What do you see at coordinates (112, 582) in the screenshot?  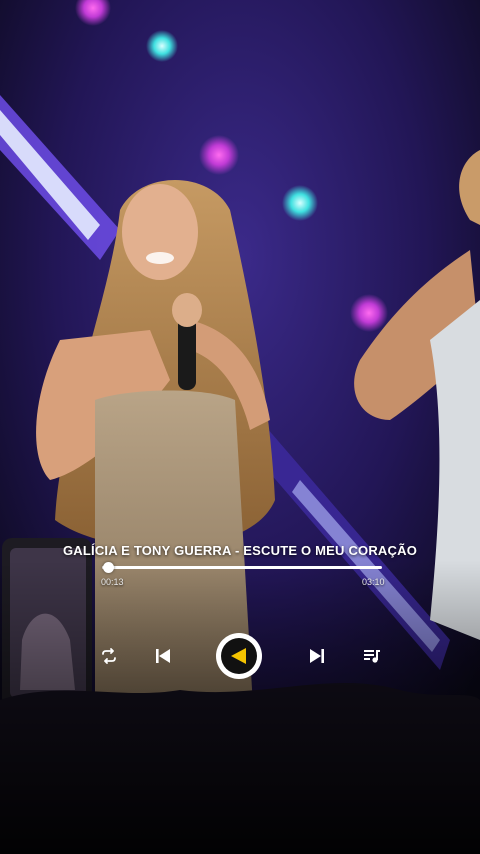 I see `elapsed-time: 00:13` at bounding box center [112, 582].